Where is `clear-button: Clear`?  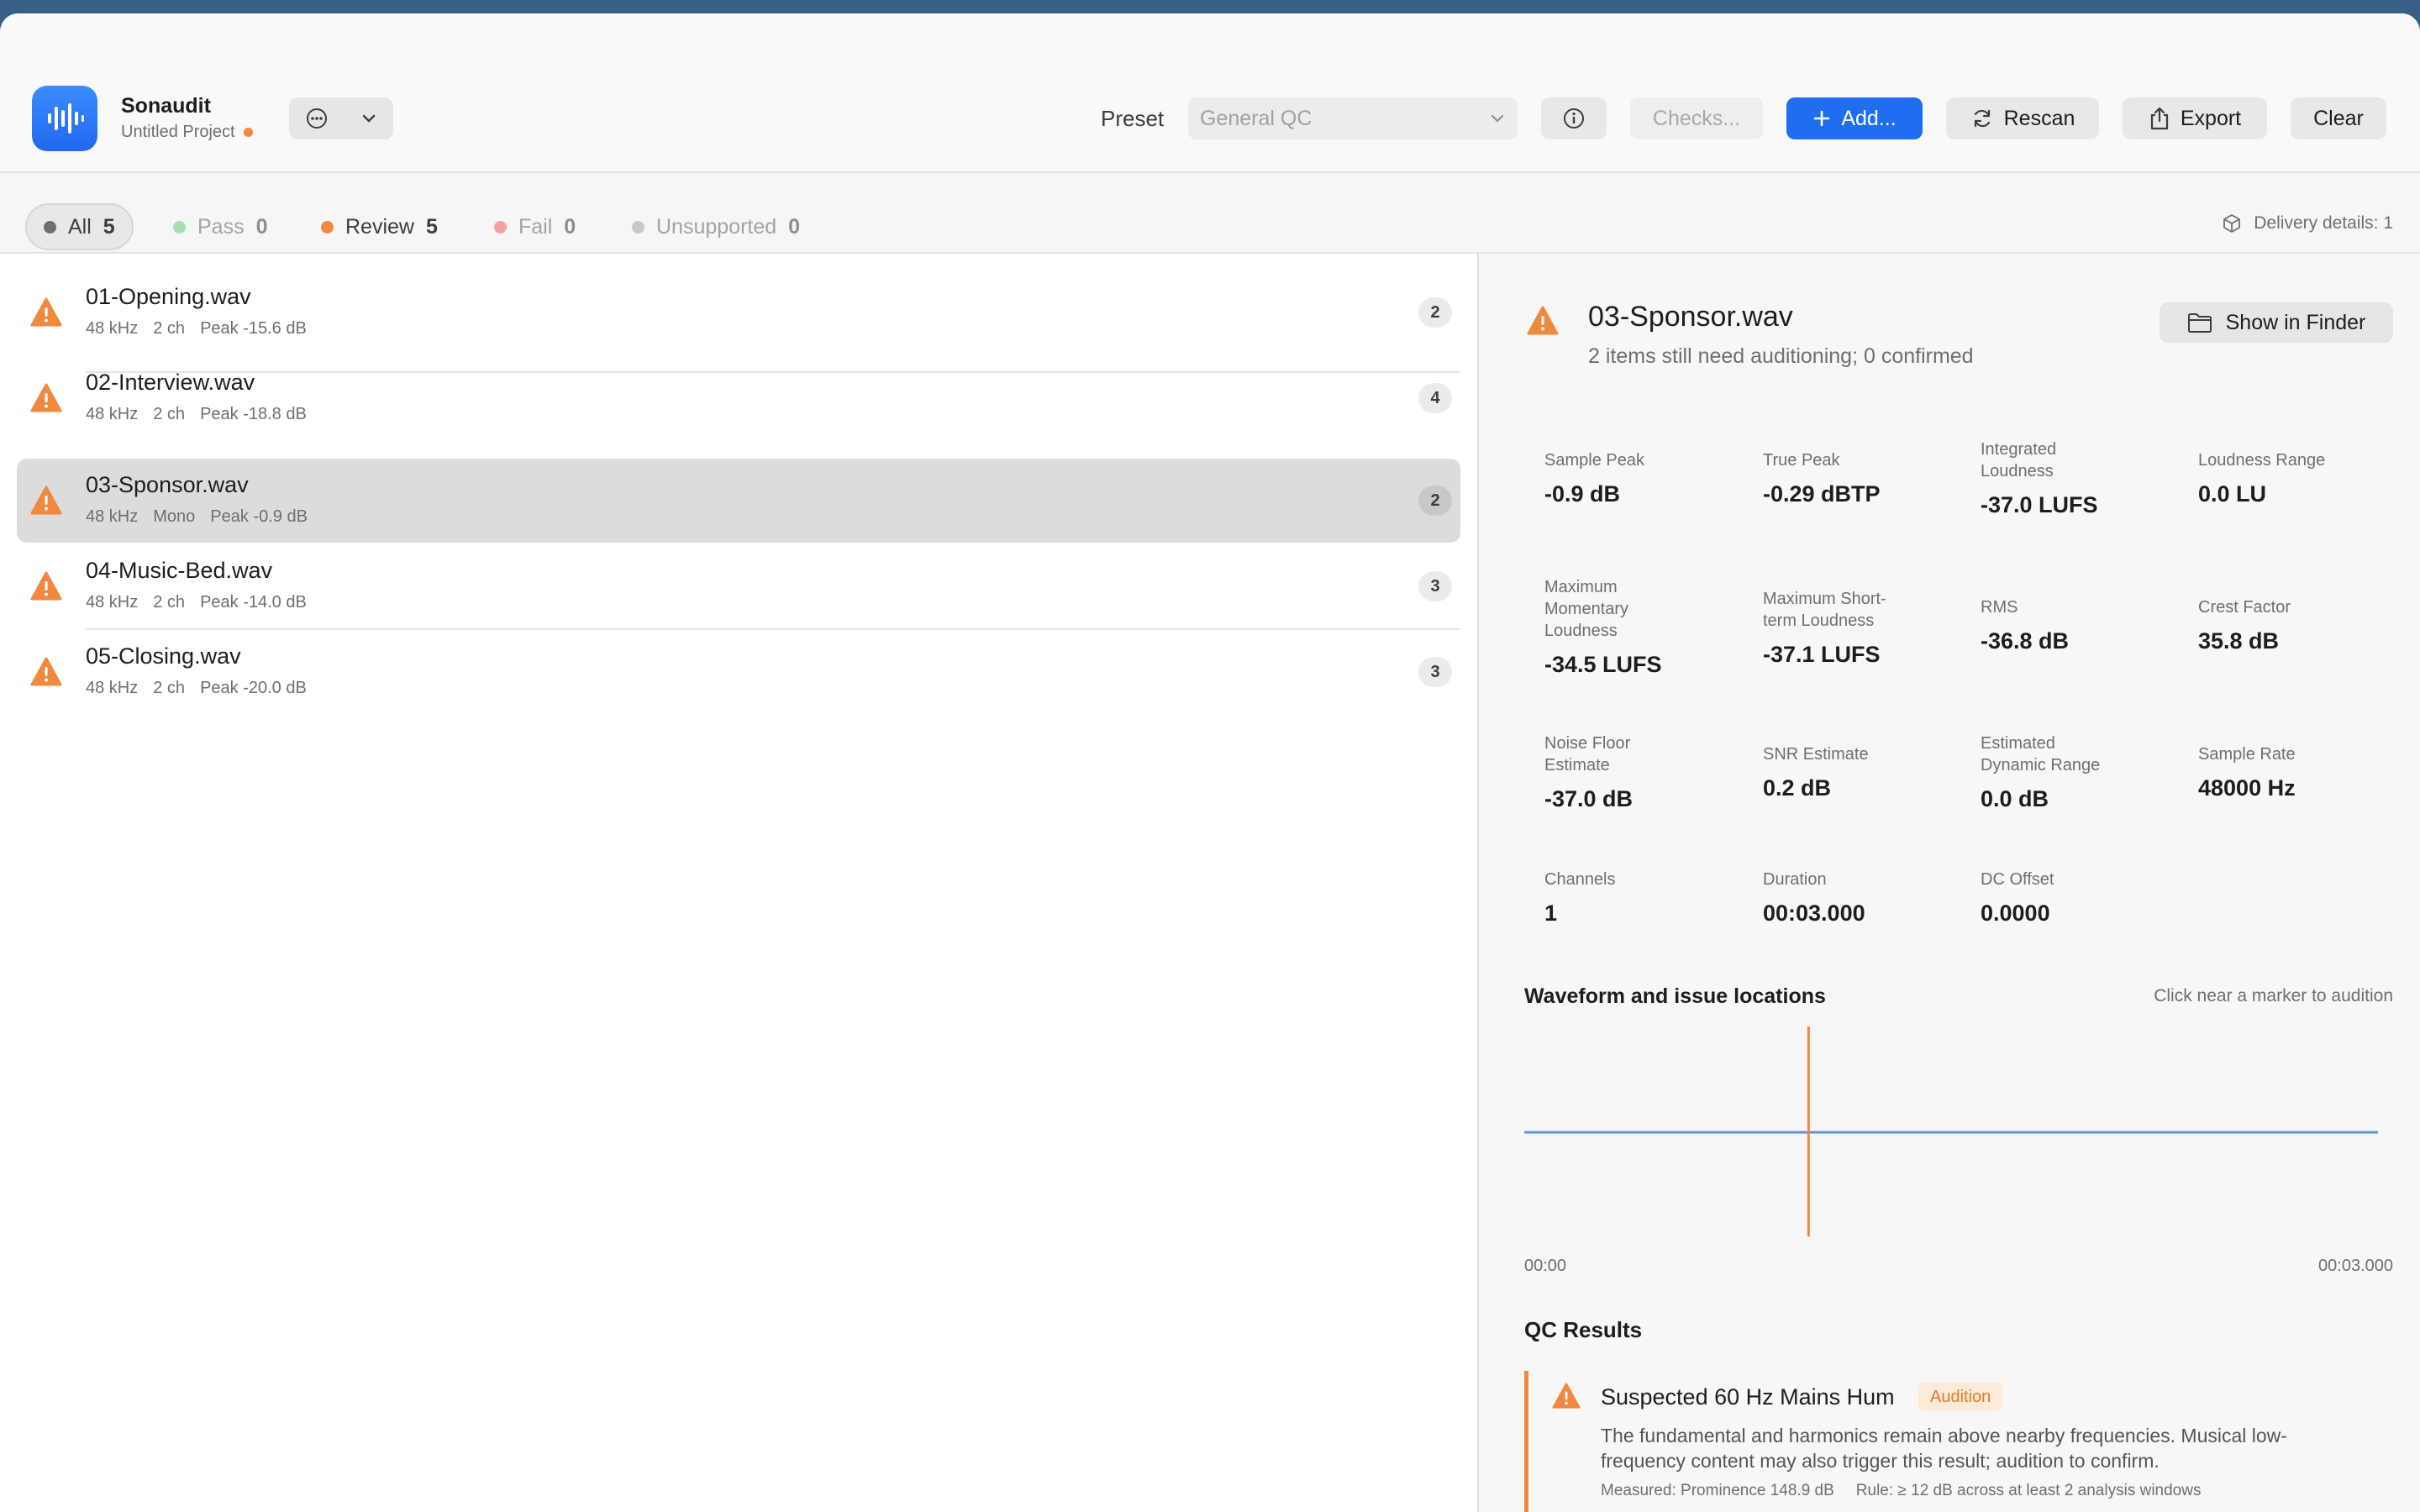 clear-button: Clear is located at coordinates (2338, 118).